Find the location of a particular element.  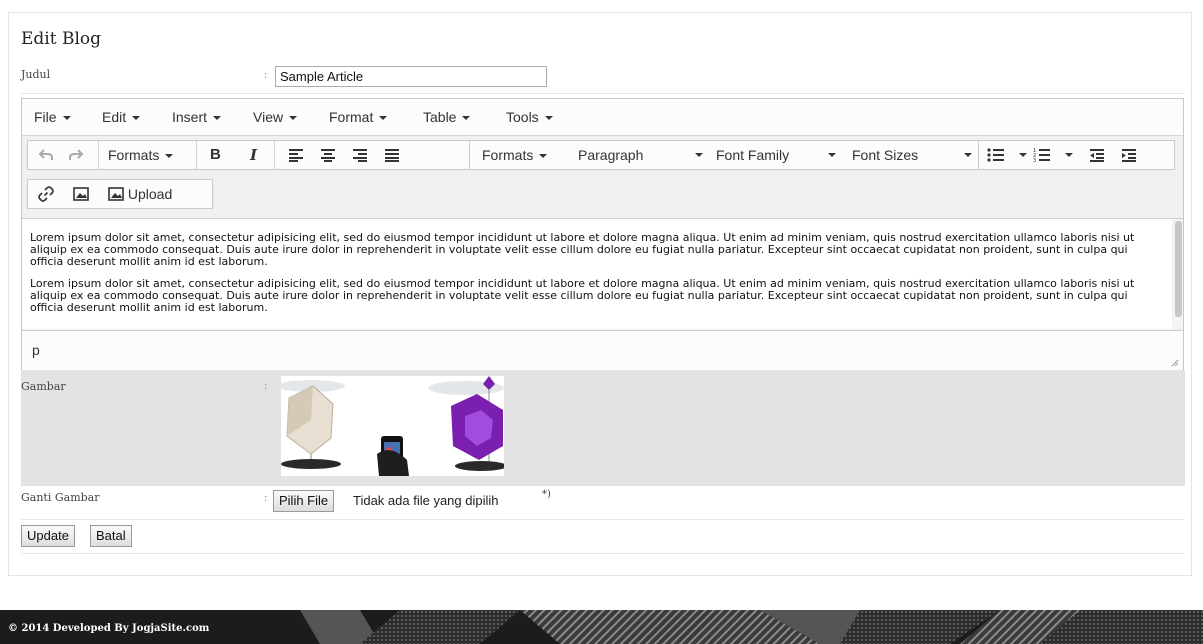

formats-dropdown-2: Formats is located at coordinates (515, 155).